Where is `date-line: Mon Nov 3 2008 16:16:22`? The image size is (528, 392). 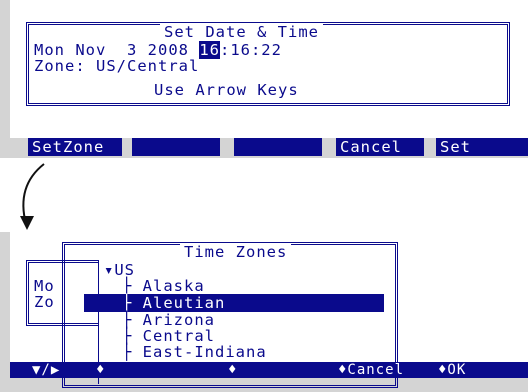
date-line: Mon Nov 3 2008 16:16:22 is located at coordinates (158, 50).